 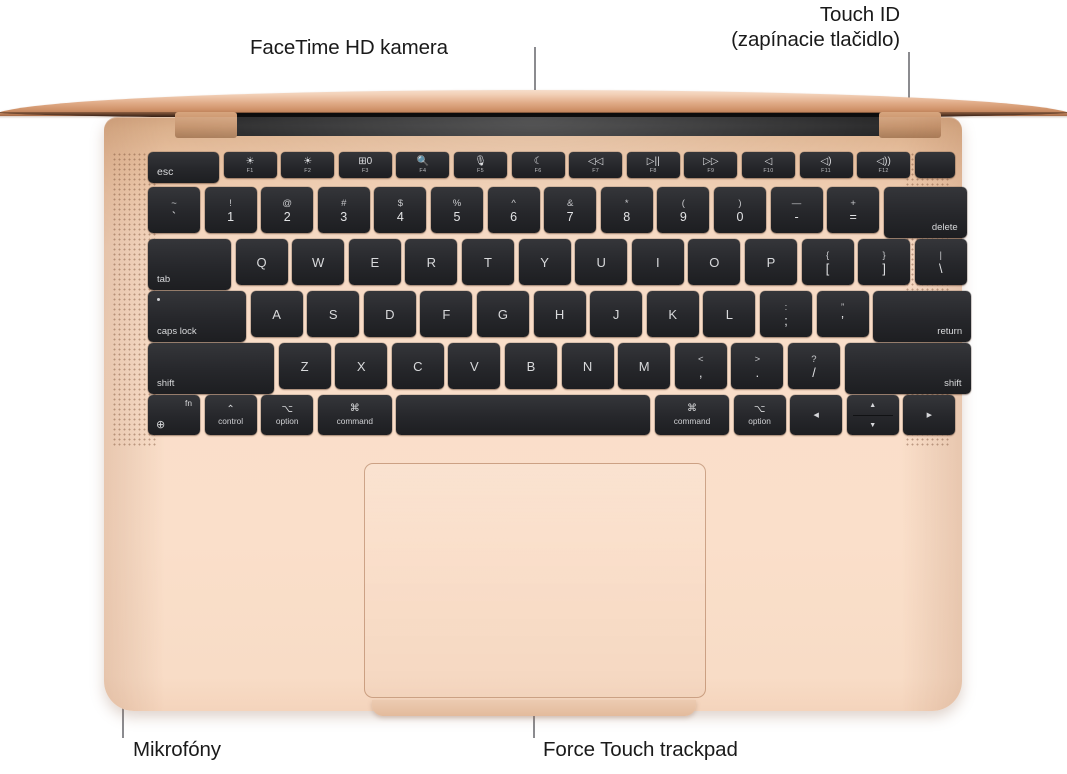 I want to click on key-base-legend: 2, so click(x=287, y=216).